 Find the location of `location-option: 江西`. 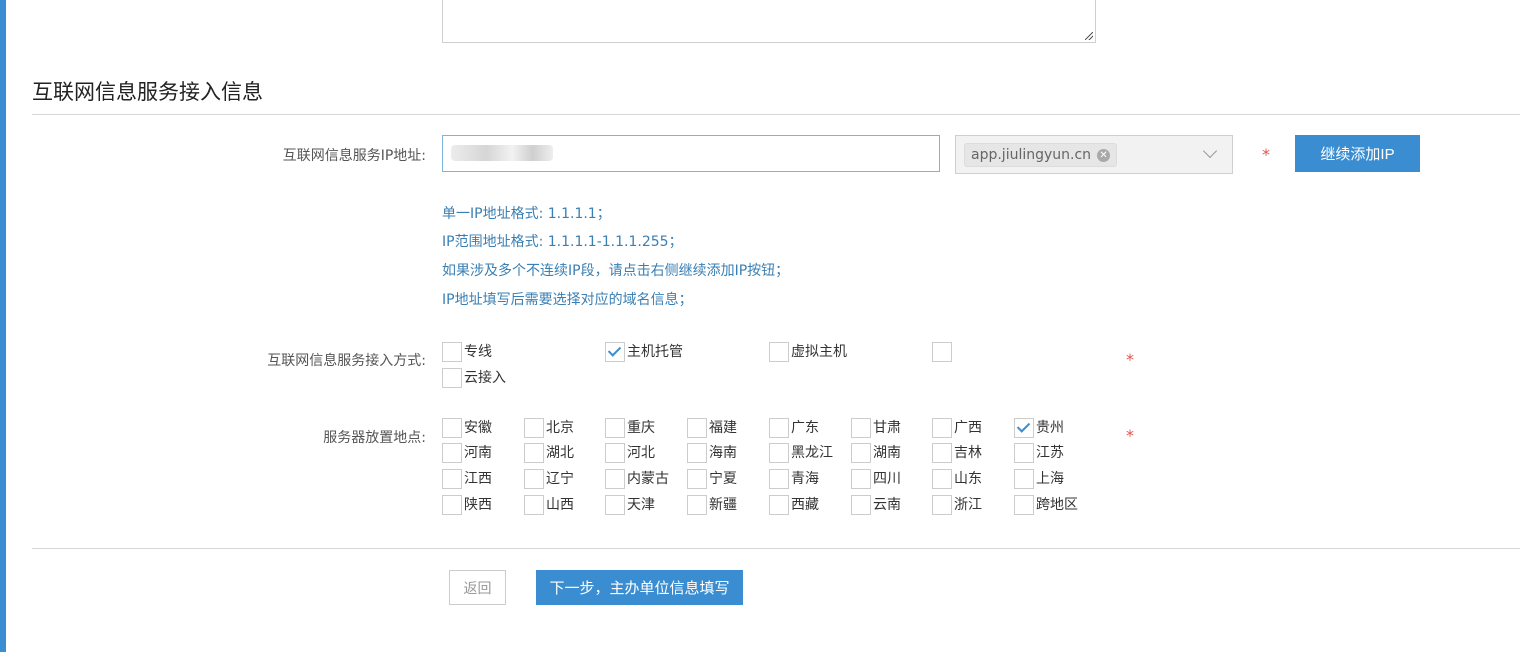

location-option: 江西 is located at coordinates (467, 480).